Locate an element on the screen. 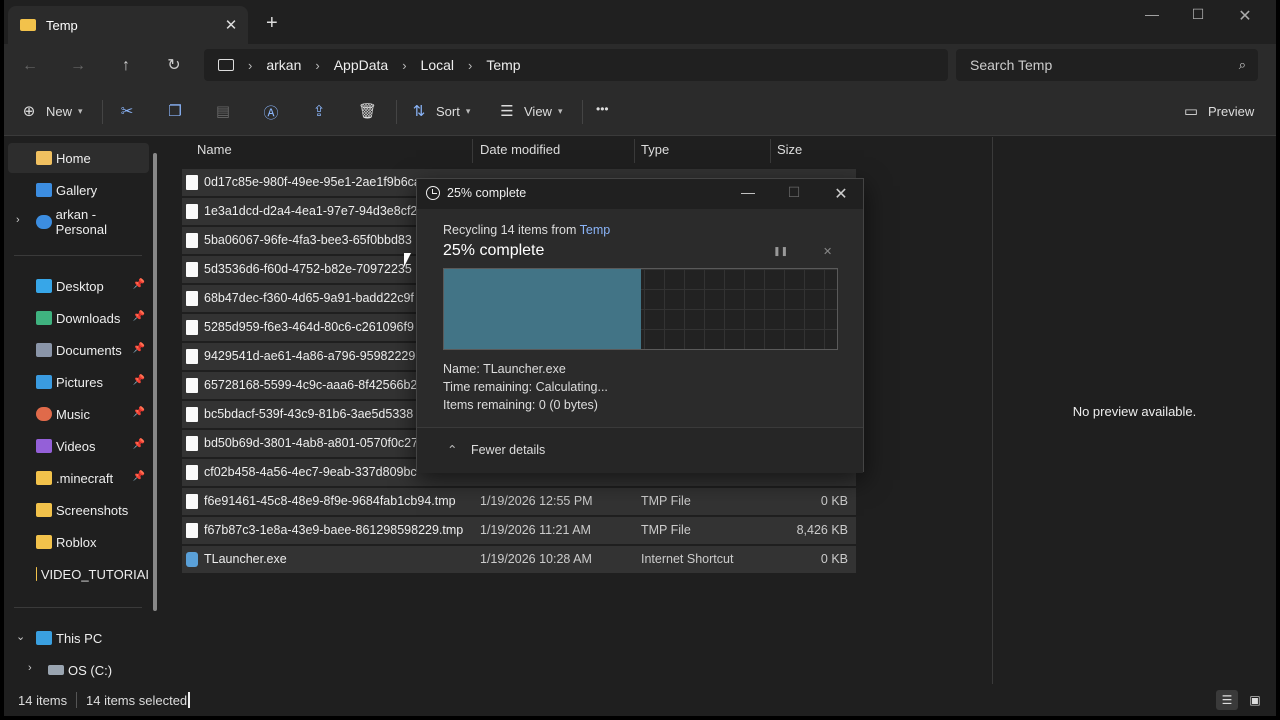 The image size is (1280, 720). column-header-type: Type is located at coordinates (655, 151).